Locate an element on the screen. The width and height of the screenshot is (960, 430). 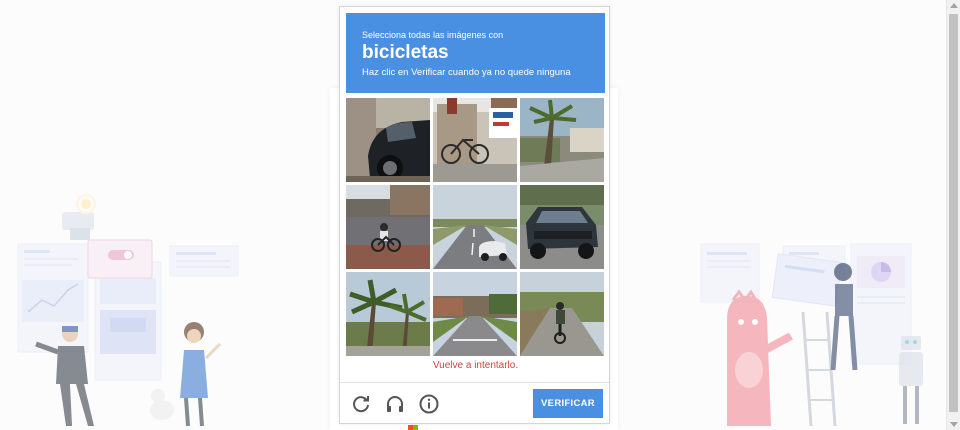
street-tile-suburban-road is located at coordinates (475, 314).